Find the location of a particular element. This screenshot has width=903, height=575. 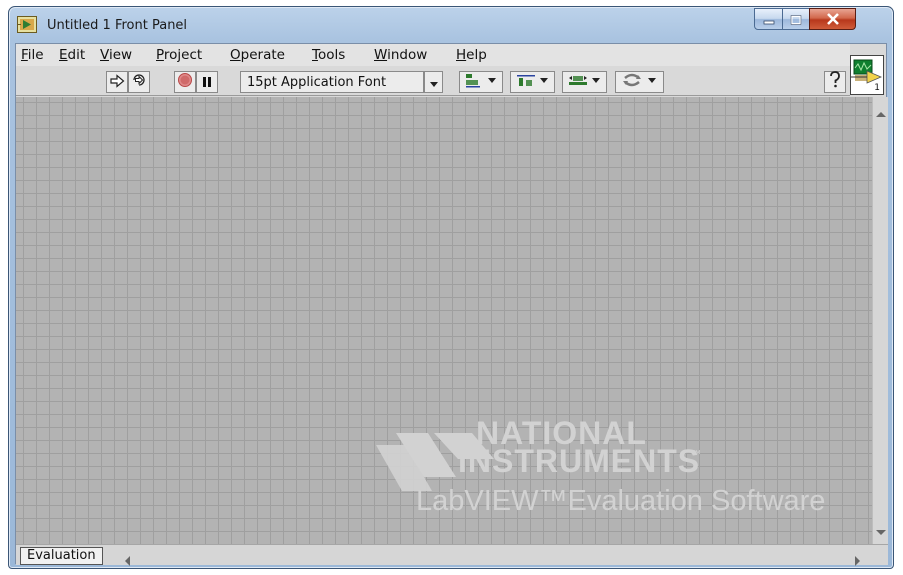

align-objects-button is located at coordinates (481, 82).